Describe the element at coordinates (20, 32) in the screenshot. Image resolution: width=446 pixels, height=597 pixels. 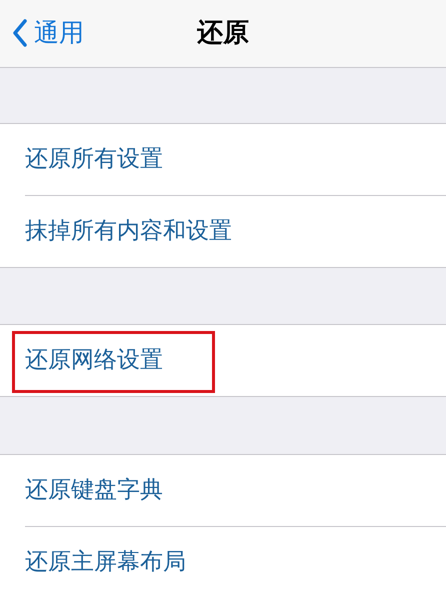
I see `chevron-left-icon` at that location.